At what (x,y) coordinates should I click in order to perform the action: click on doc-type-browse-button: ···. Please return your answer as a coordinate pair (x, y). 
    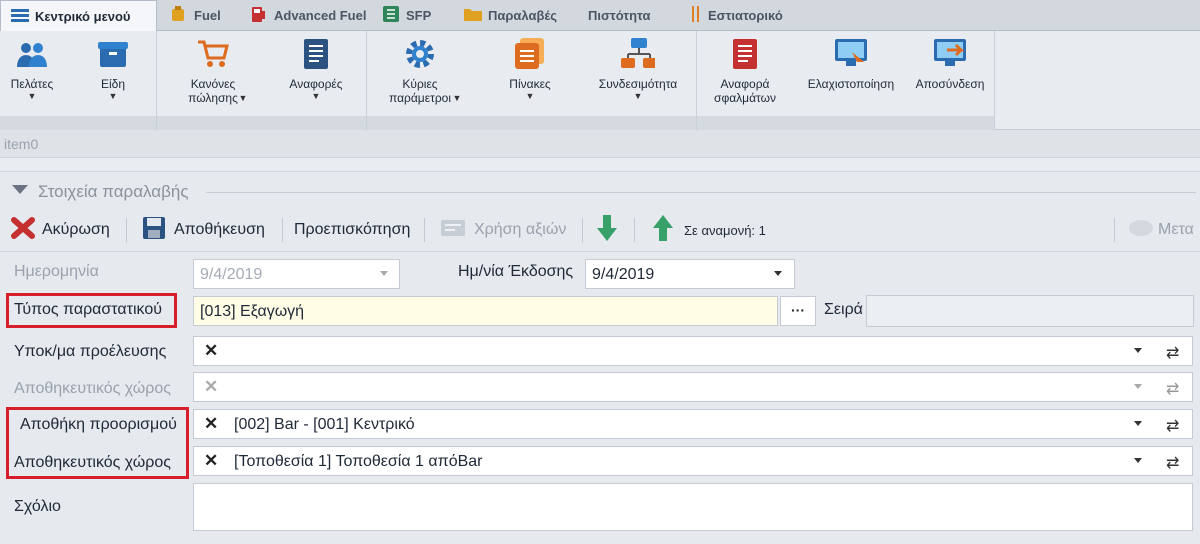
    Looking at the image, I should click on (798, 311).